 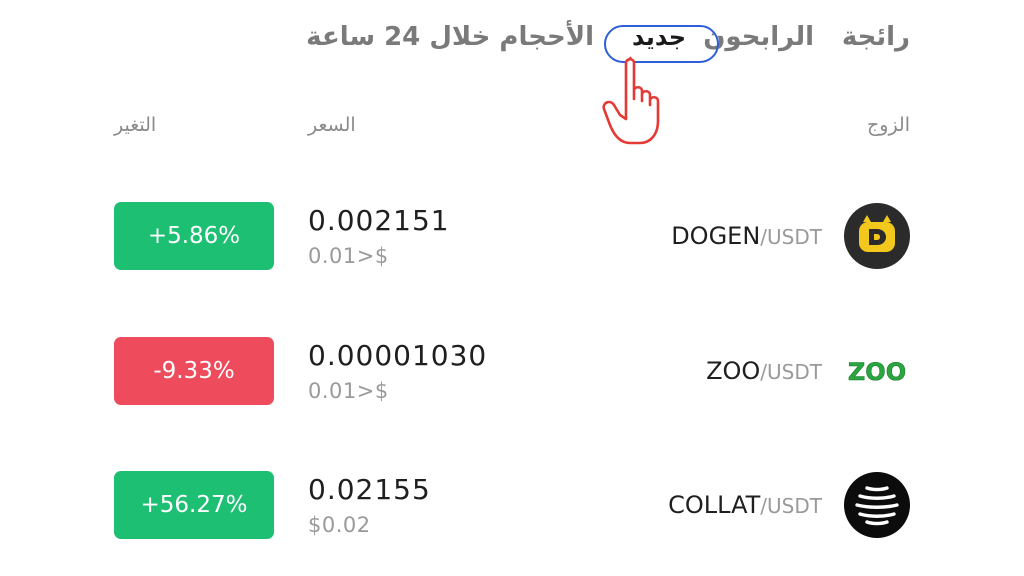 What do you see at coordinates (714, 505) in the screenshot?
I see `pair-base: COLLAT` at bounding box center [714, 505].